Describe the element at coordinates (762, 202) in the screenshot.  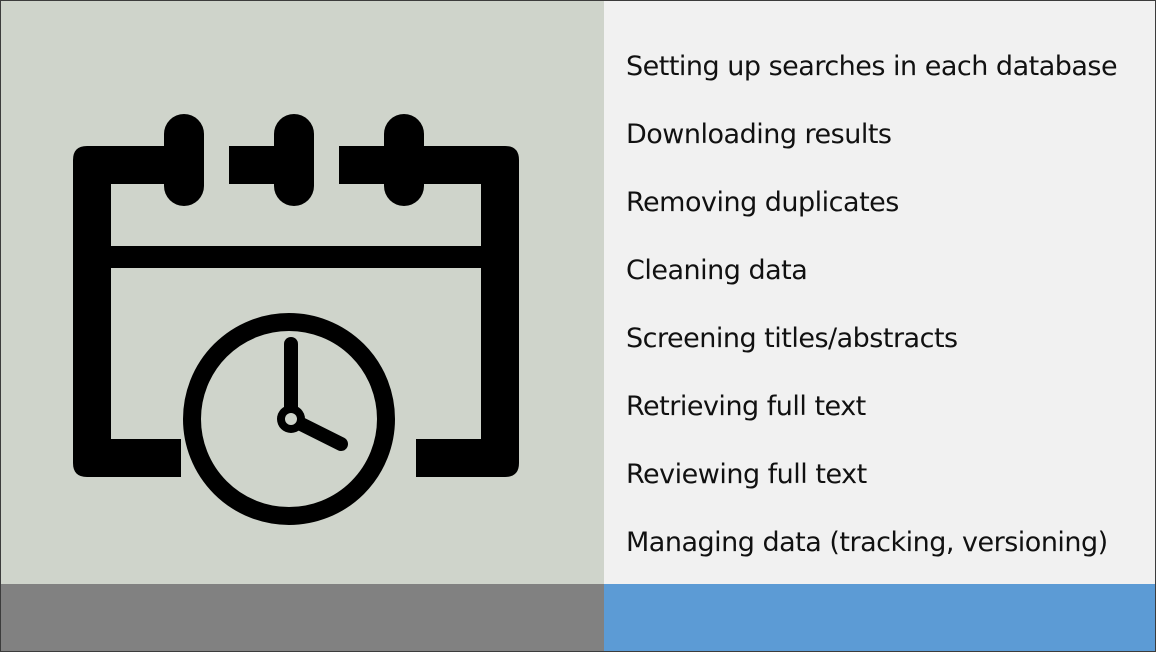
I see `list-item: Removing duplicates` at that location.